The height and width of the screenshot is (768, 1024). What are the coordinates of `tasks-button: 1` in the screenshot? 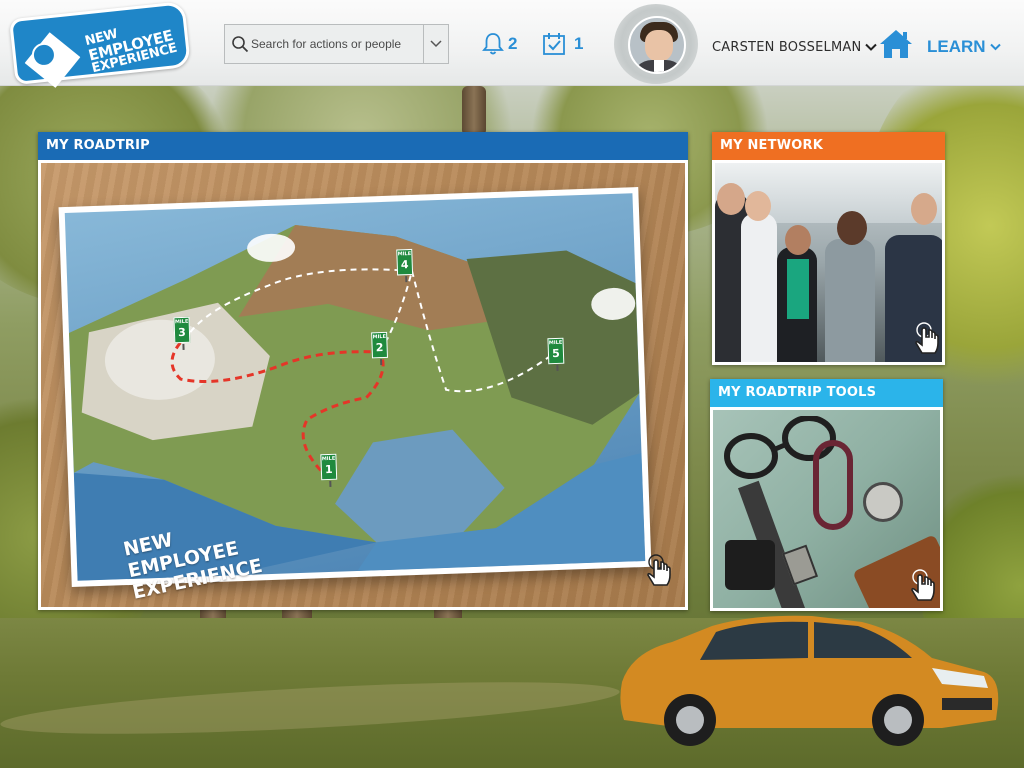 It's located at (562, 44).